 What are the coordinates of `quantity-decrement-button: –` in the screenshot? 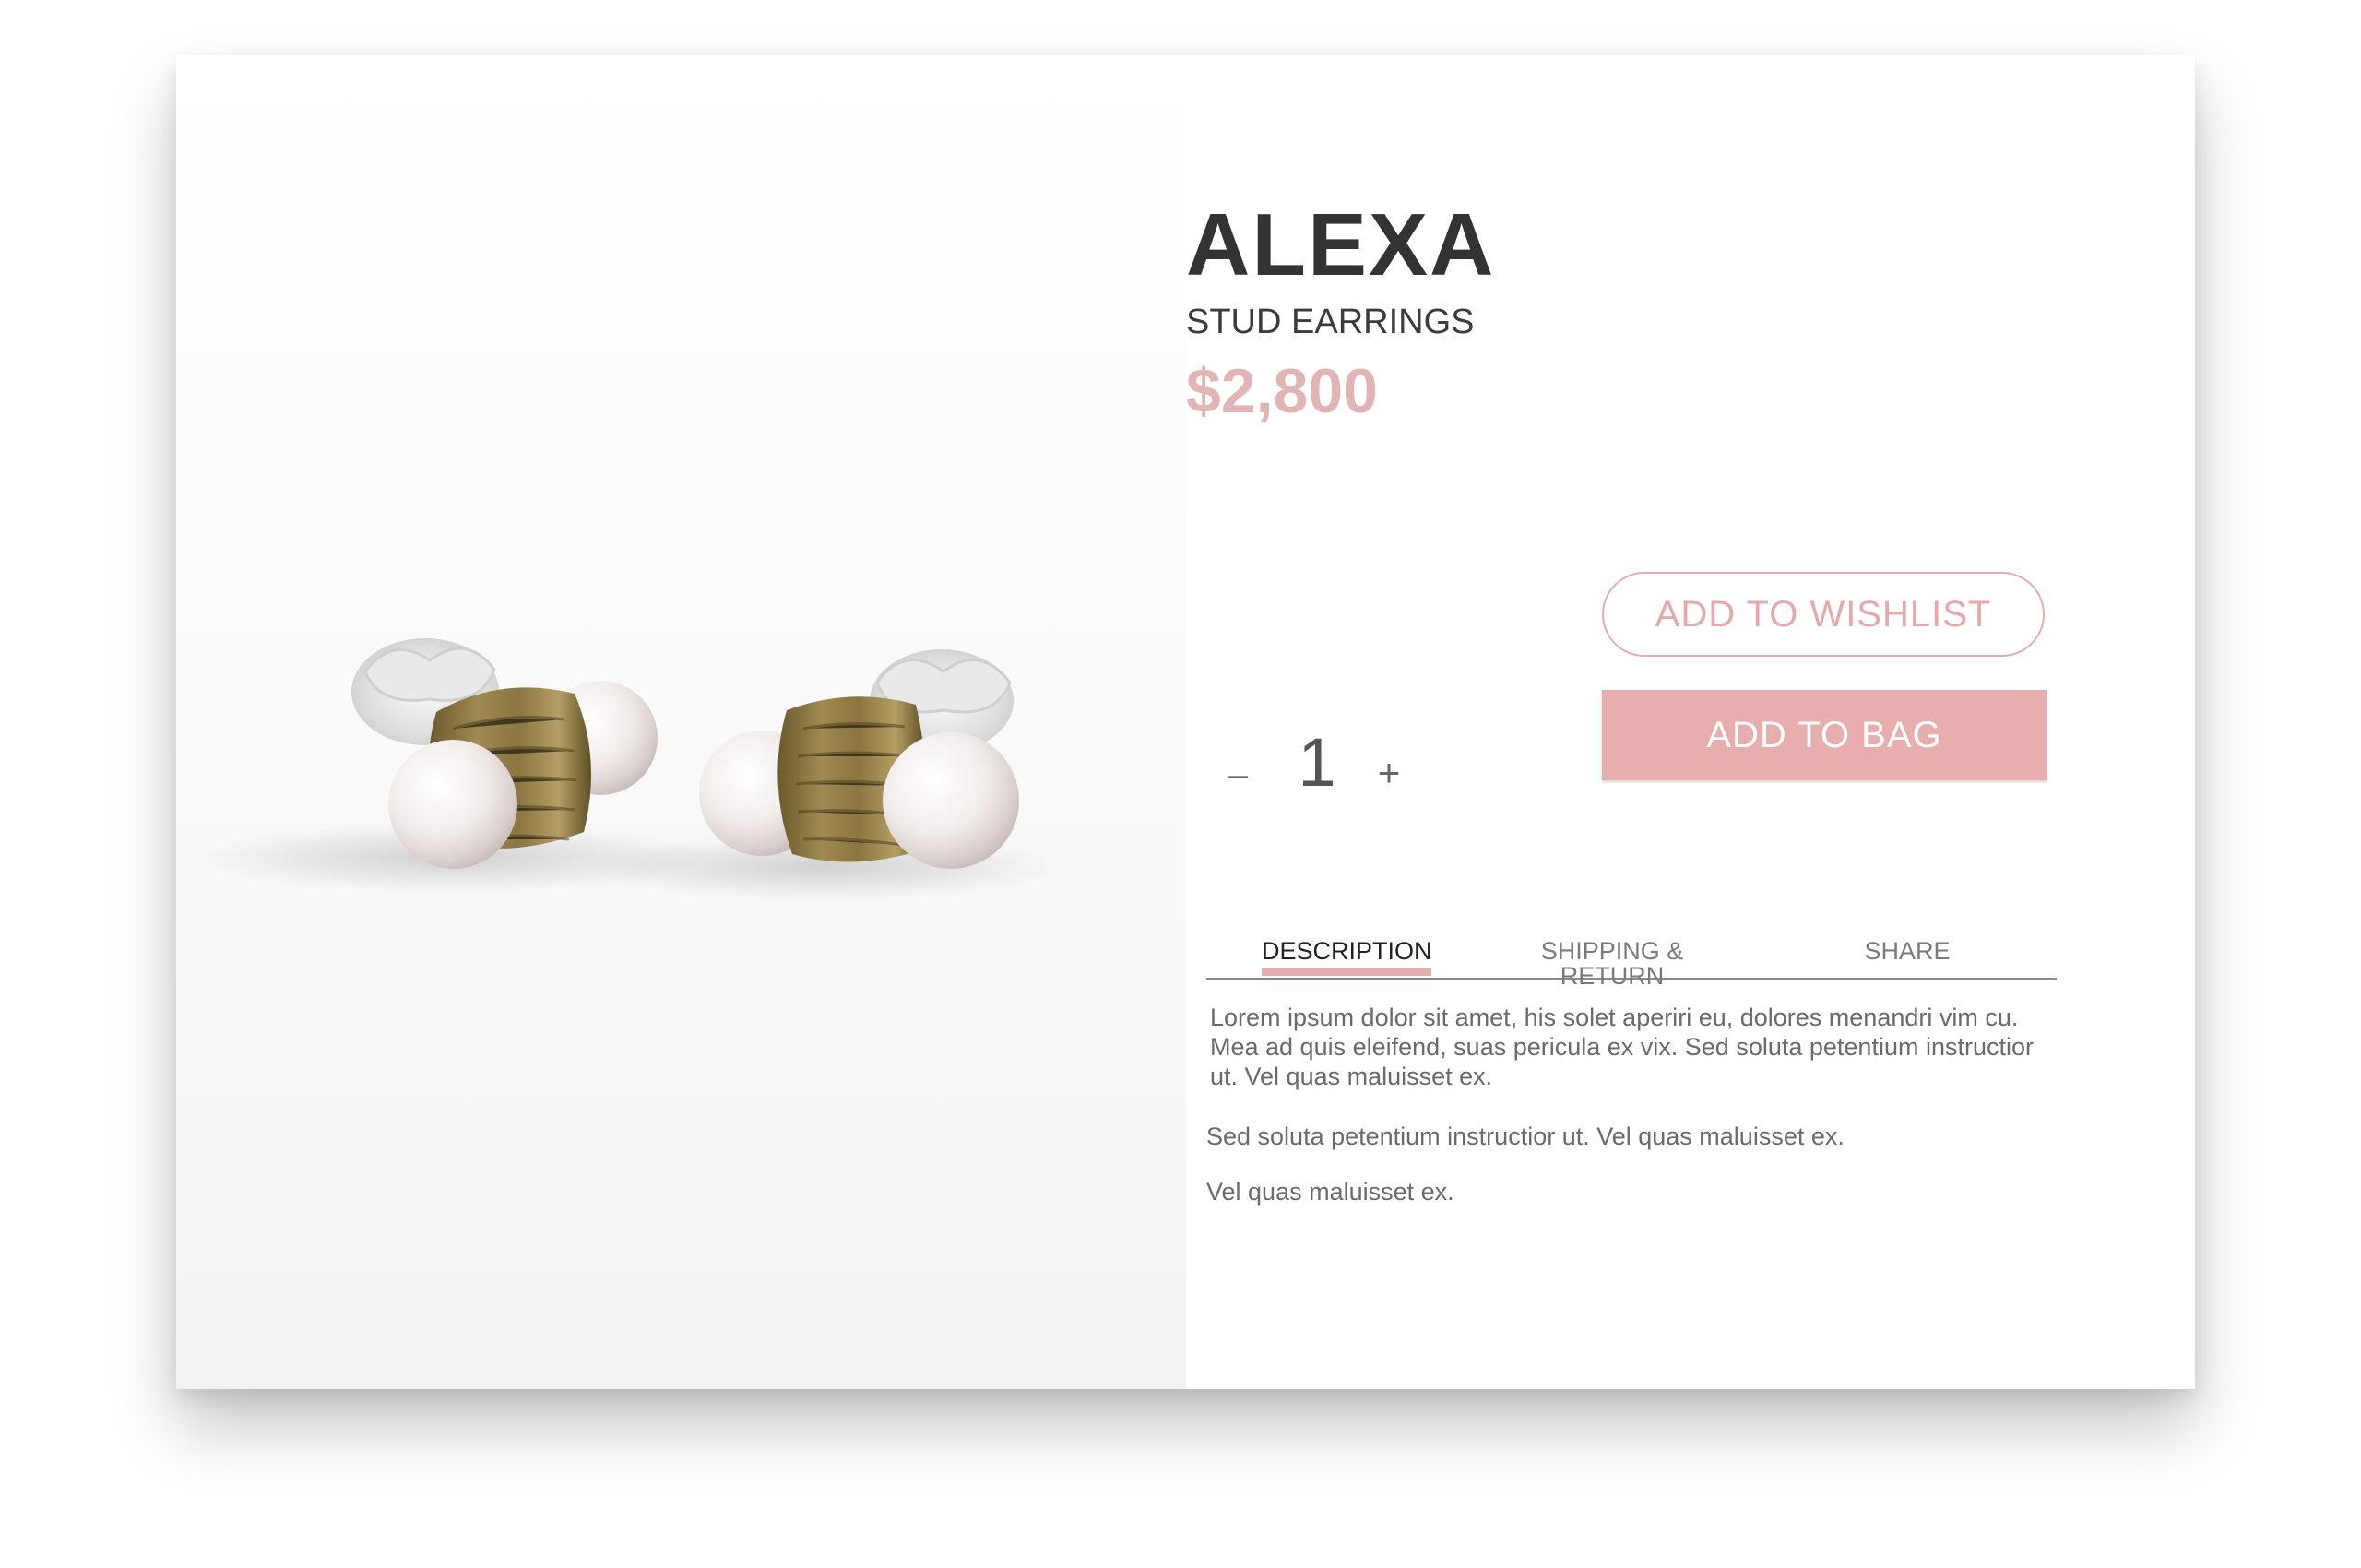 It's located at (1237, 774).